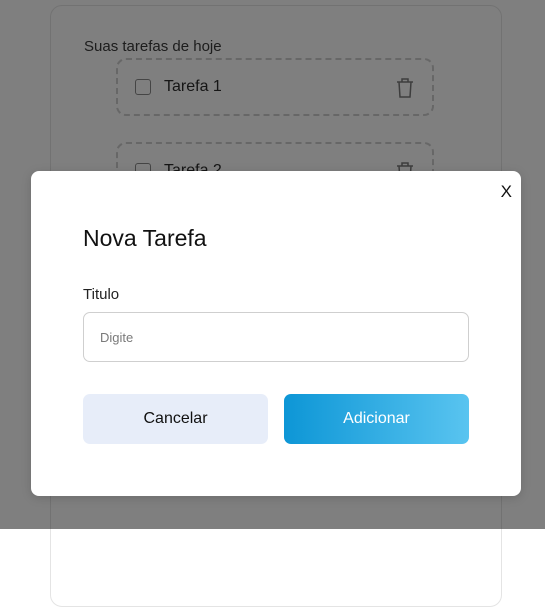  I want to click on title-field-label: Titulo, so click(101, 294).